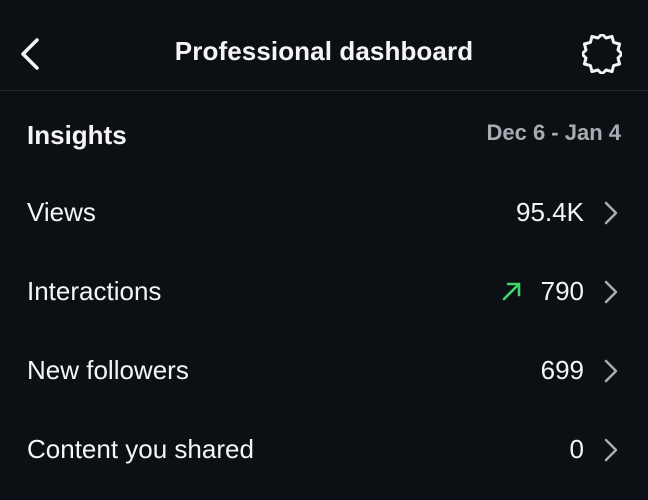  What do you see at coordinates (61, 212) in the screenshot?
I see `row-label: Views` at bounding box center [61, 212].